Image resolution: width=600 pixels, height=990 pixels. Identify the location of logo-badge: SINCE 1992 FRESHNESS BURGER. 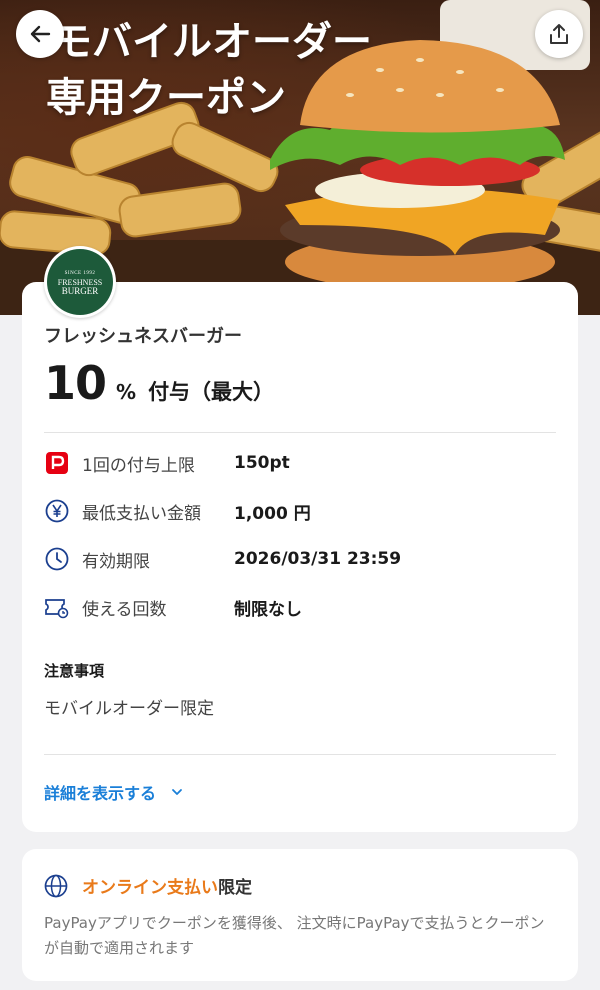
(80, 282).